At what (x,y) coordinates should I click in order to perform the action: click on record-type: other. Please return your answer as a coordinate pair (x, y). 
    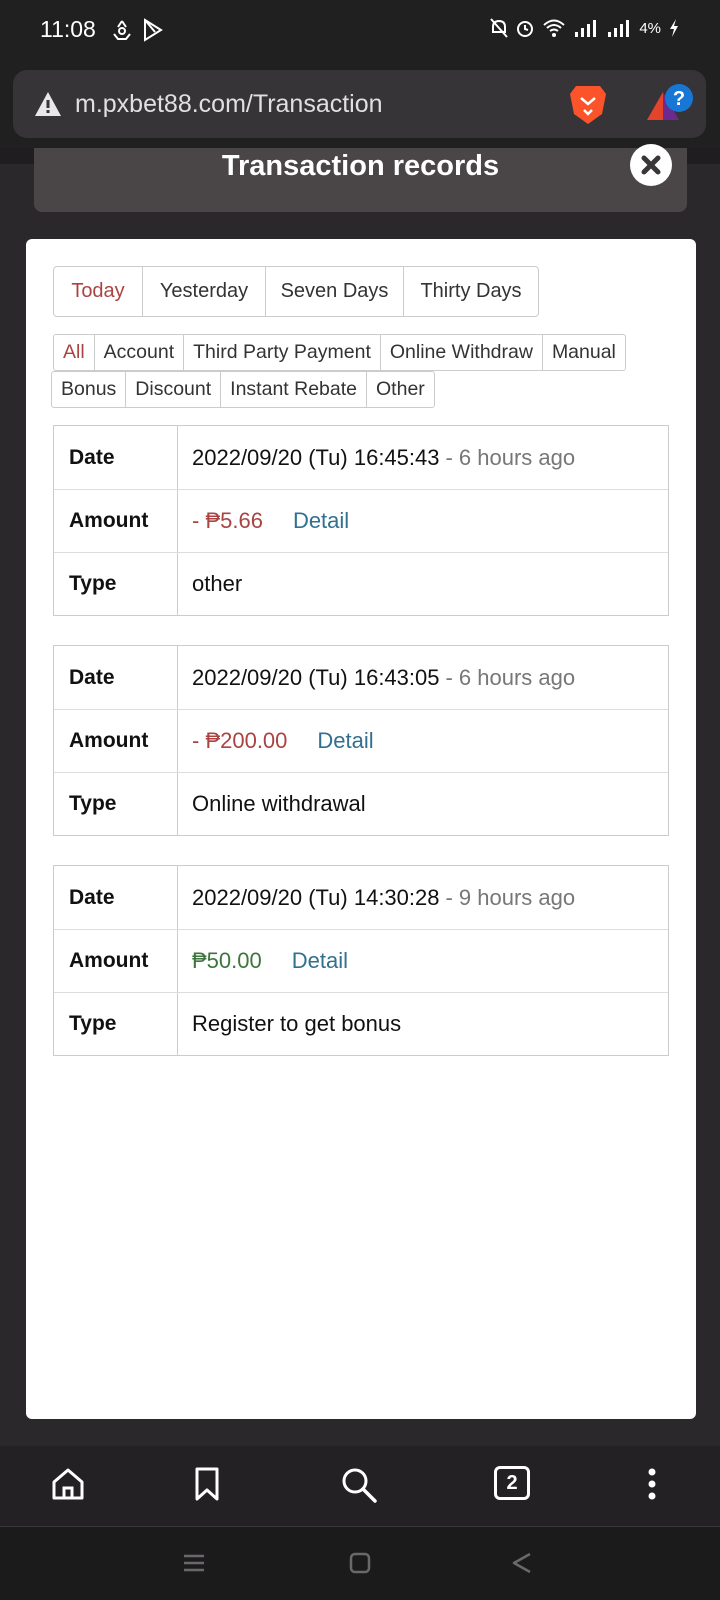
    Looking at the image, I should click on (217, 583).